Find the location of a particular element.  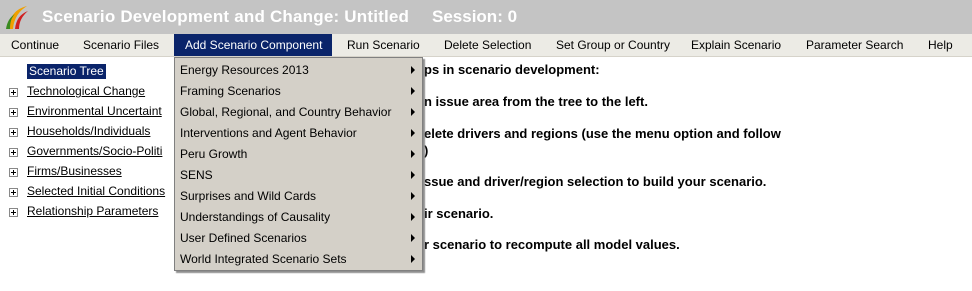

menu-delete-selection: Delete Selection is located at coordinates (487, 45).